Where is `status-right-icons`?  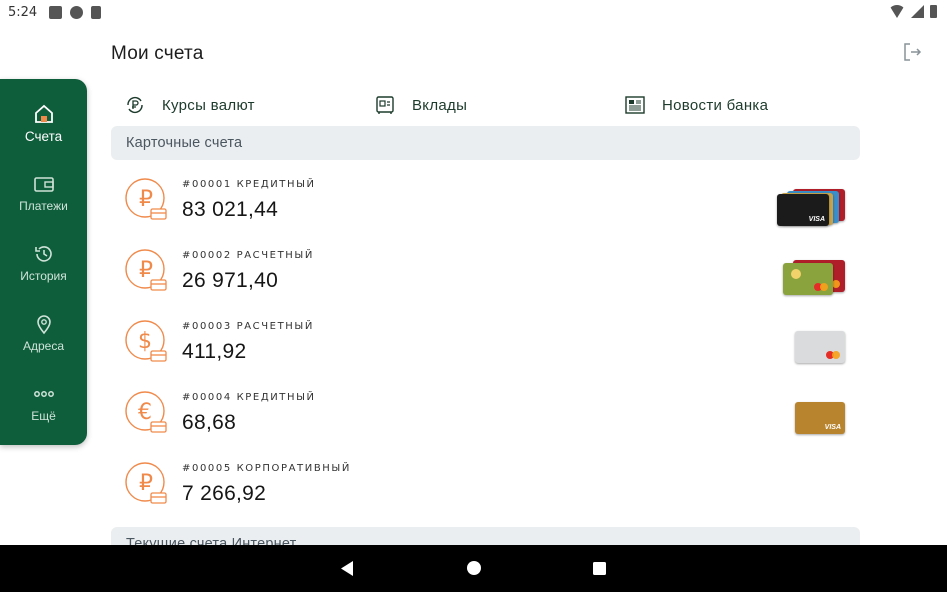 status-right-icons is located at coordinates (913, 11).